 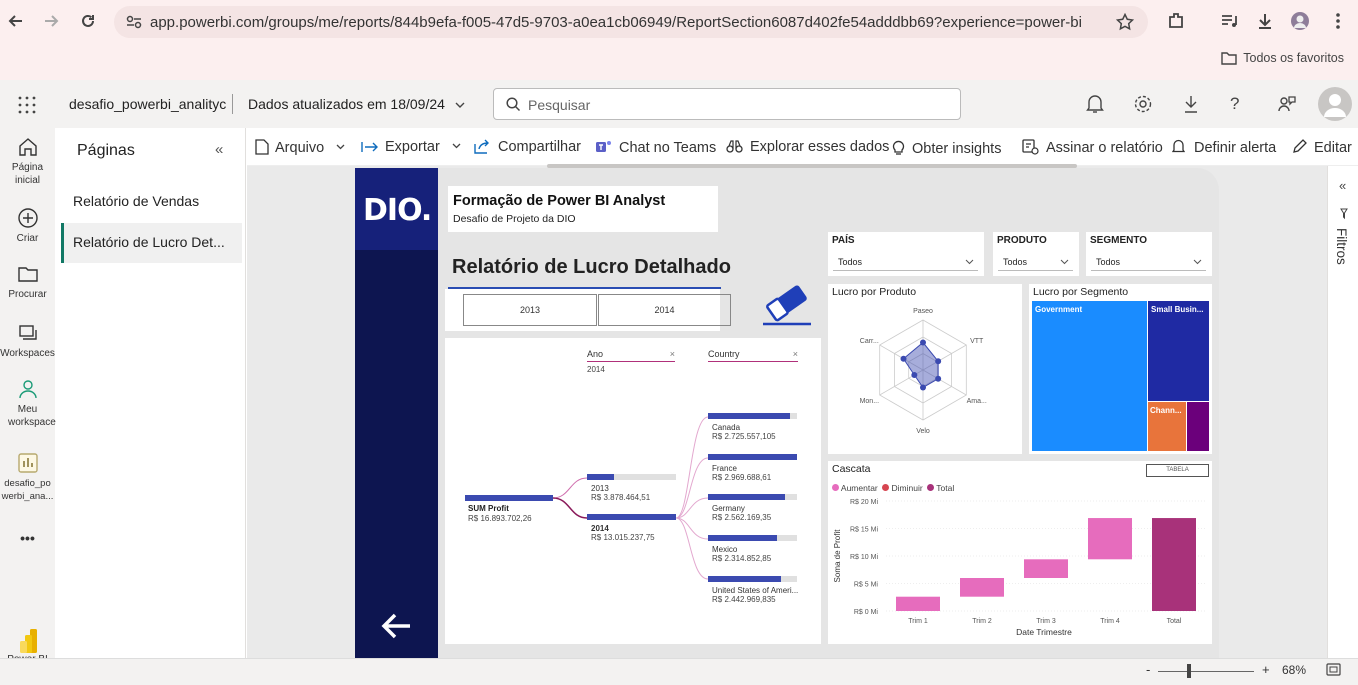 I want to click on x-axis-label: Date Trimestre, so click(x=1044, y=632).